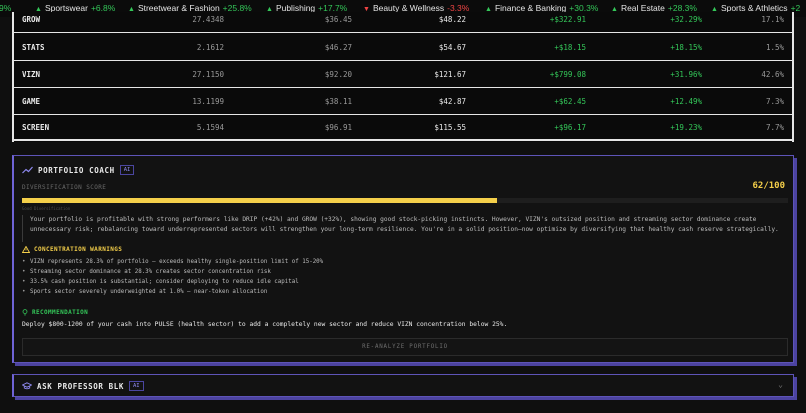  I want to click on ticker-item: 9%, so click(5, 8).